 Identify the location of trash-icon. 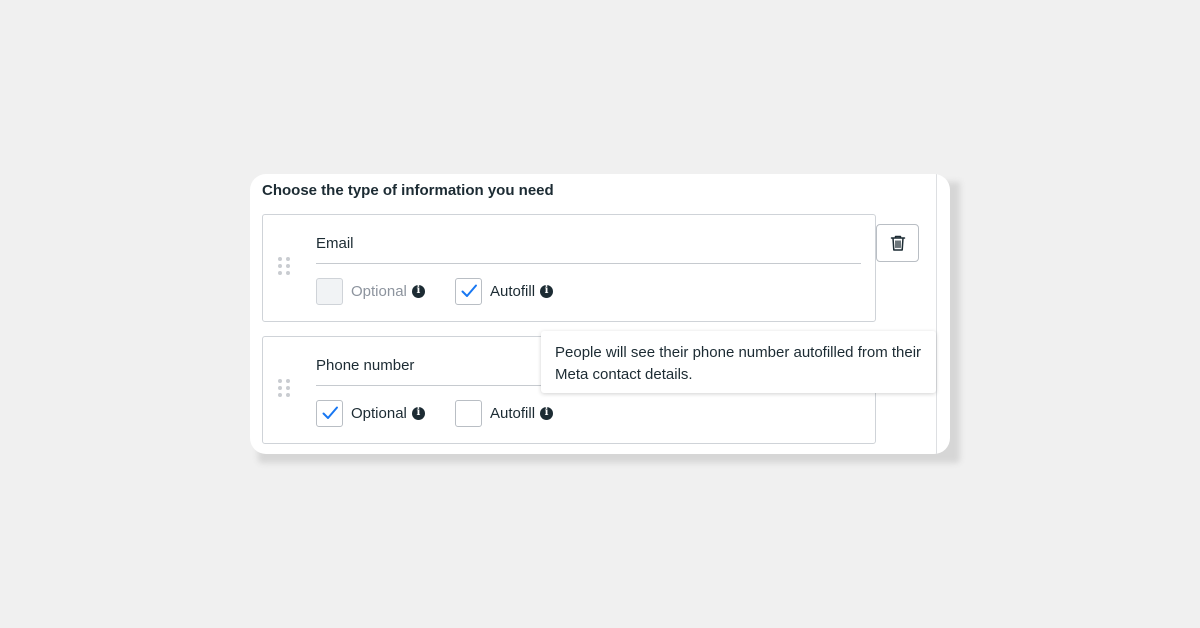
(897, 243).